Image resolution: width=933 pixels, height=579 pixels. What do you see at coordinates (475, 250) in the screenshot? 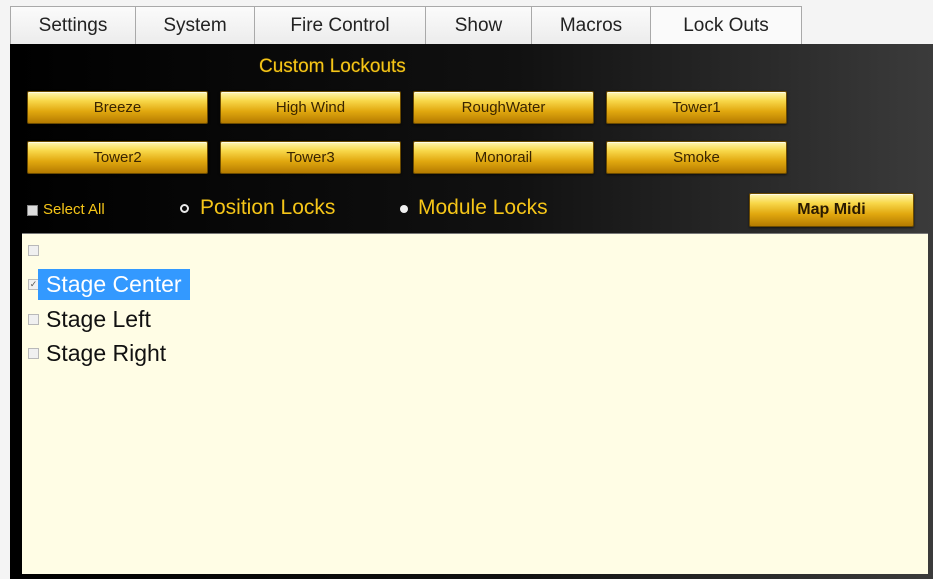
I see `list-item` at bounding box center [475, 250].